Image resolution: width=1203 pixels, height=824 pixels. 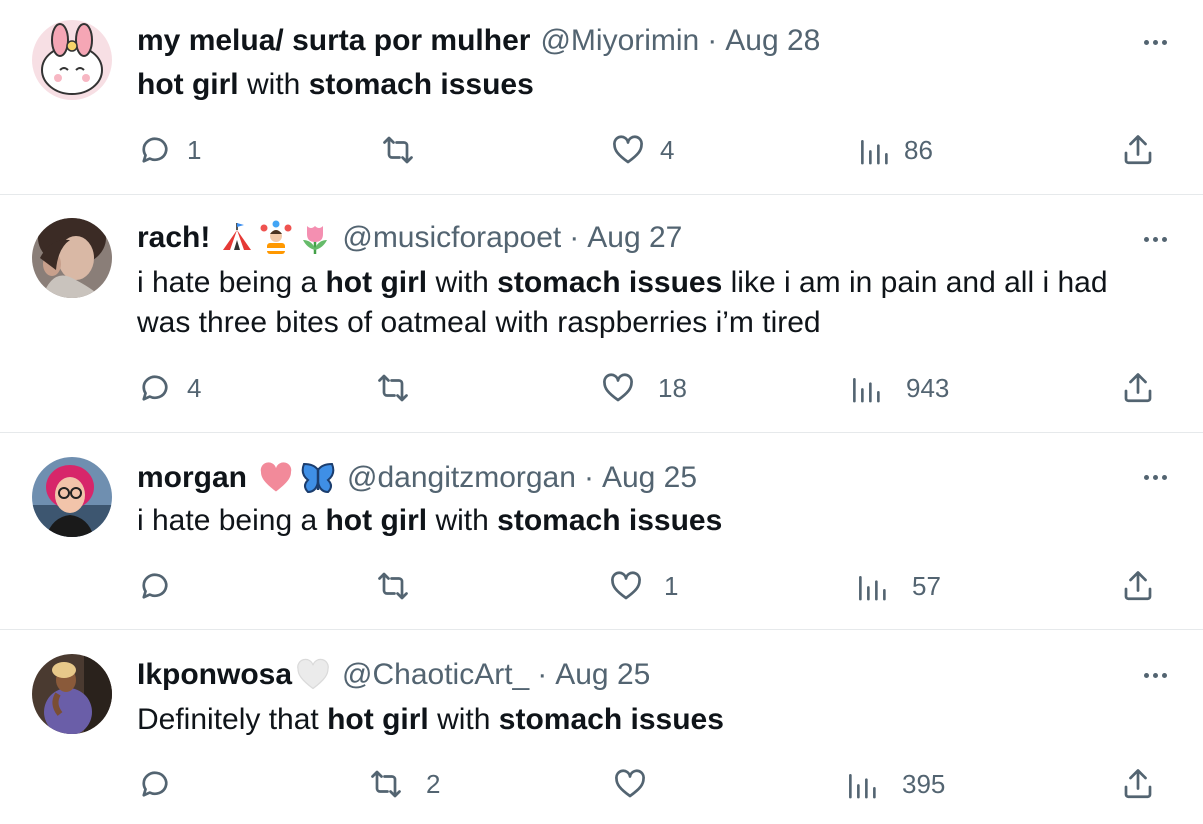 What do you see at coordinates (194, 149) in the screenshot?
I see `reply-count: 1` at bounding box center [194, 149].